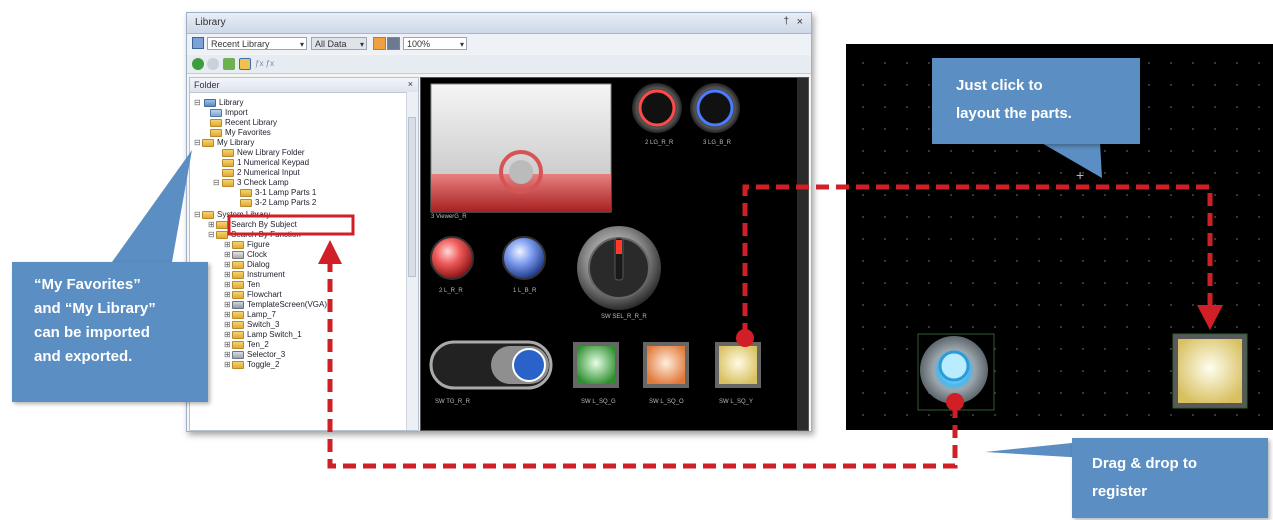  I want to click on folder-scrollbar, so click(412, 261).